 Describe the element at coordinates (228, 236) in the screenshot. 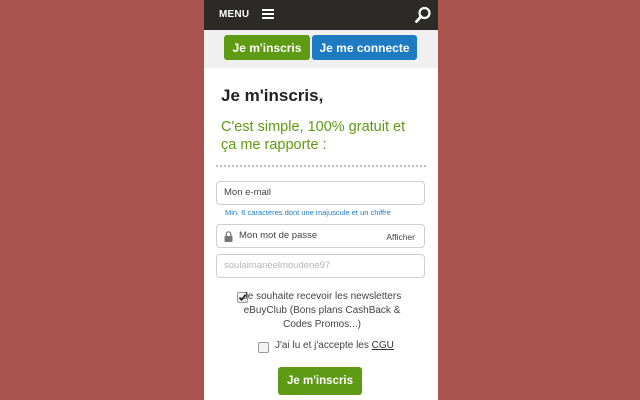

I see `lock-icon` at that location.